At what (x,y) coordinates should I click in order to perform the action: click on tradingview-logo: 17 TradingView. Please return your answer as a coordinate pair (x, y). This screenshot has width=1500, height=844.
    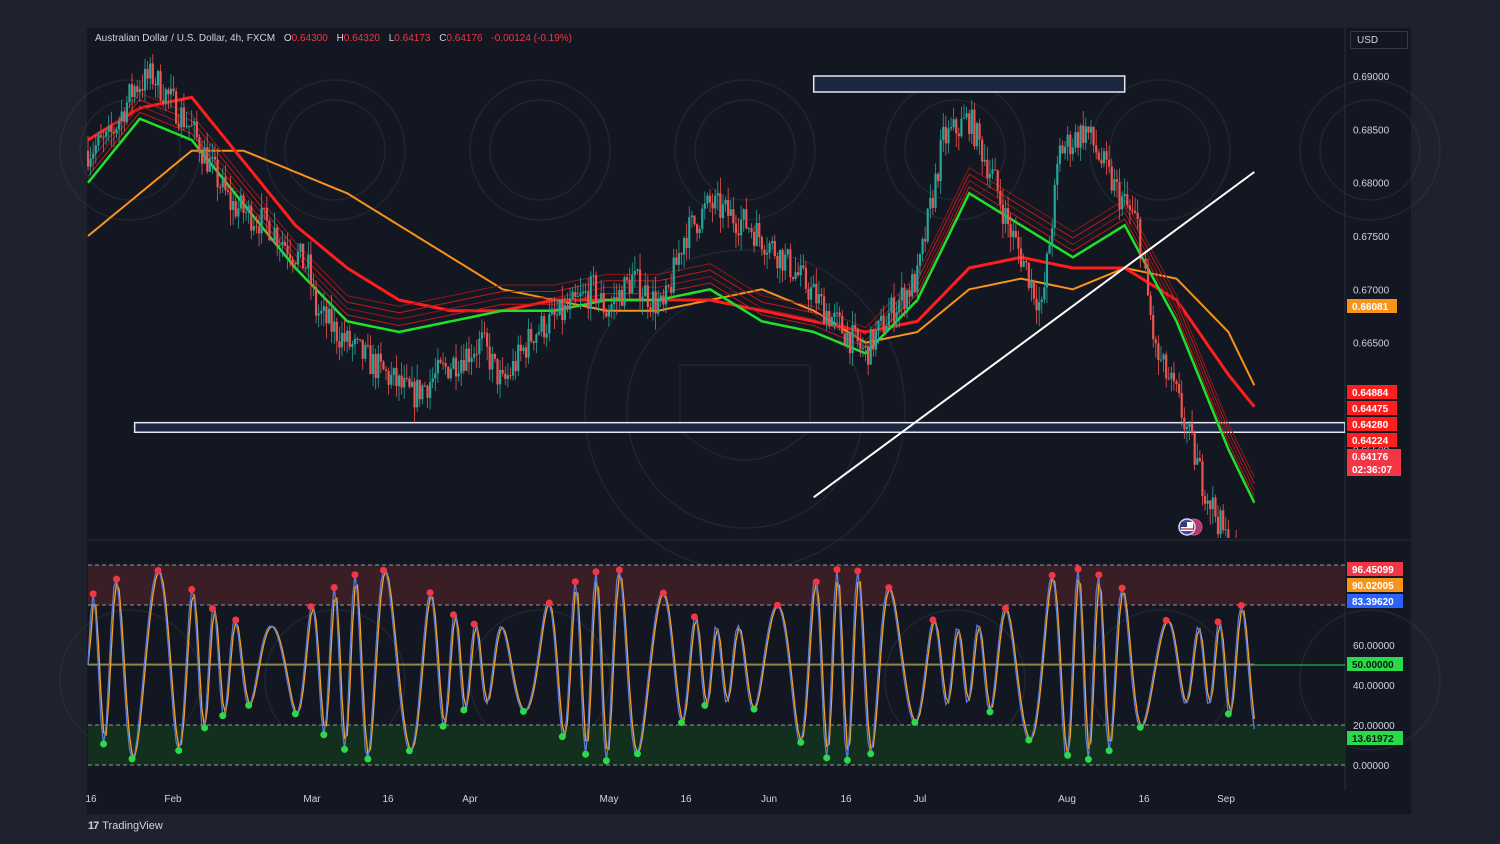
    Looking at the image, I should click on (125, 826).